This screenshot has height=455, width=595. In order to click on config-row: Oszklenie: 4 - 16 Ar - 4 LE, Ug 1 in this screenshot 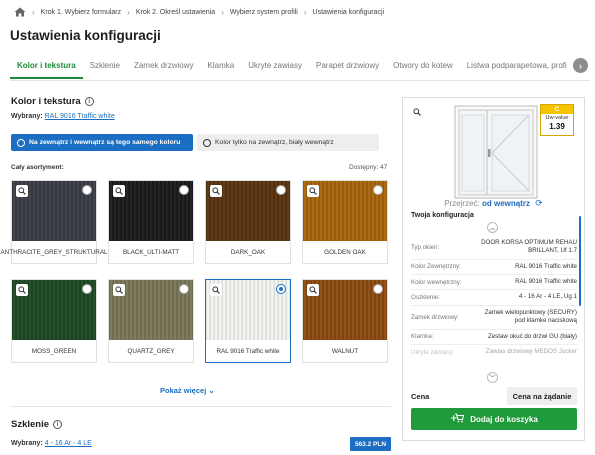, I will do `click(494, 298)`.